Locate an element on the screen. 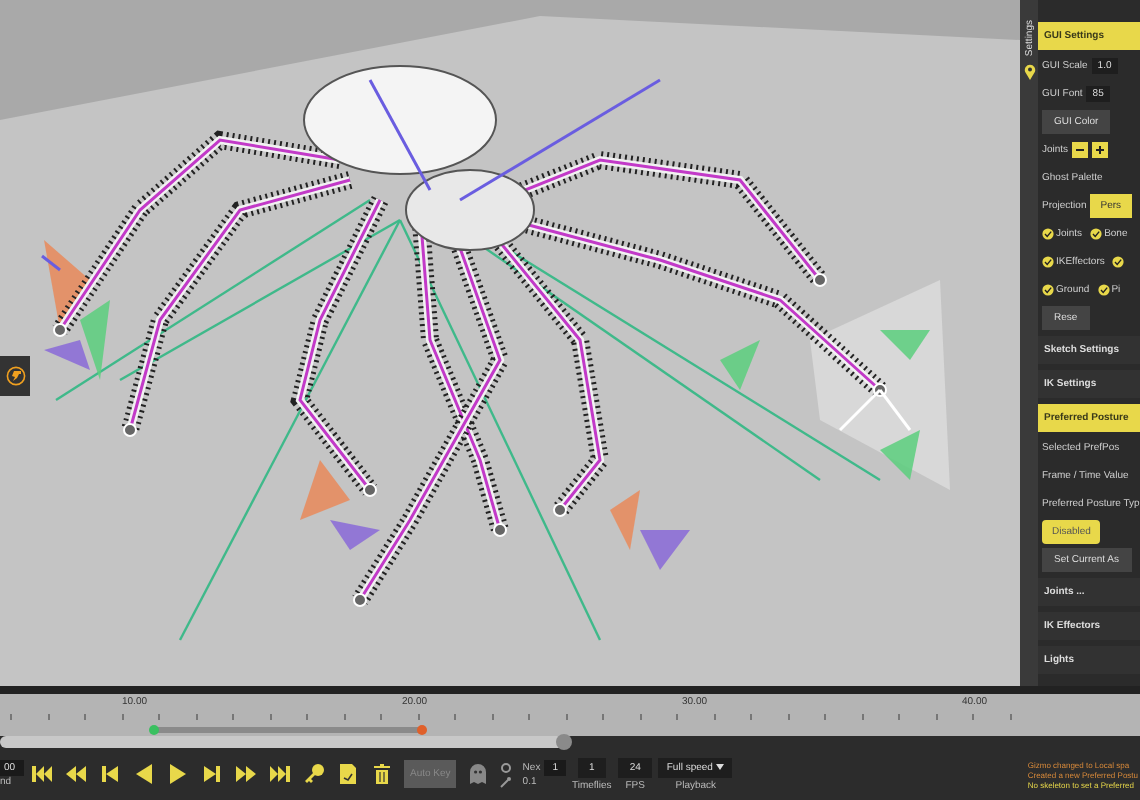  play-backward-icon is located at coordinates (144, 774).